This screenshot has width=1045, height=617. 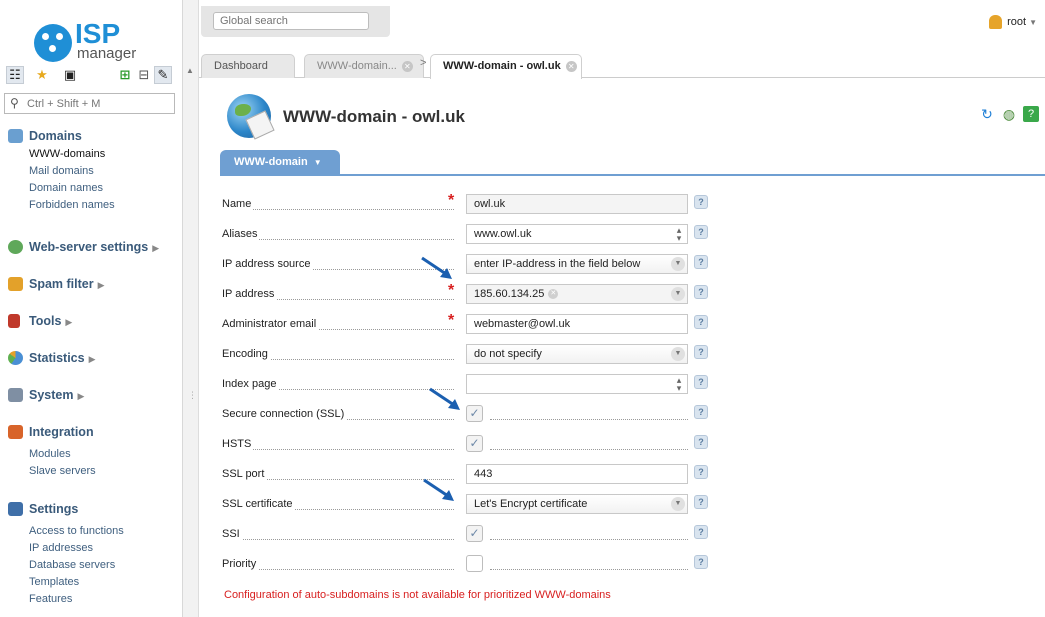 What do you see at coordinates (144, 75) in the screenshot?
I see `collapse-all-icon: ⊟` at bounding box center [144, 75].